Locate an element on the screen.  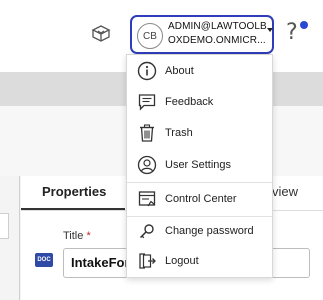
key-icon is located at coordinates (146, 231).